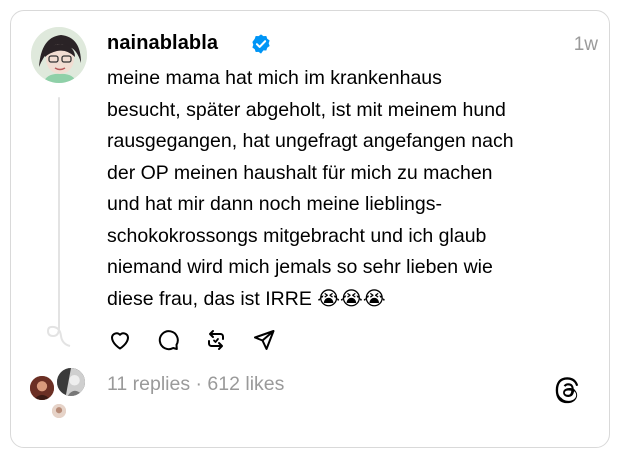 This screenshot has width=620, height=458. What do you see at coordinates (162, 43) in the screenshot?
I see `username: nainablabla` at bounding box center [162, 43].